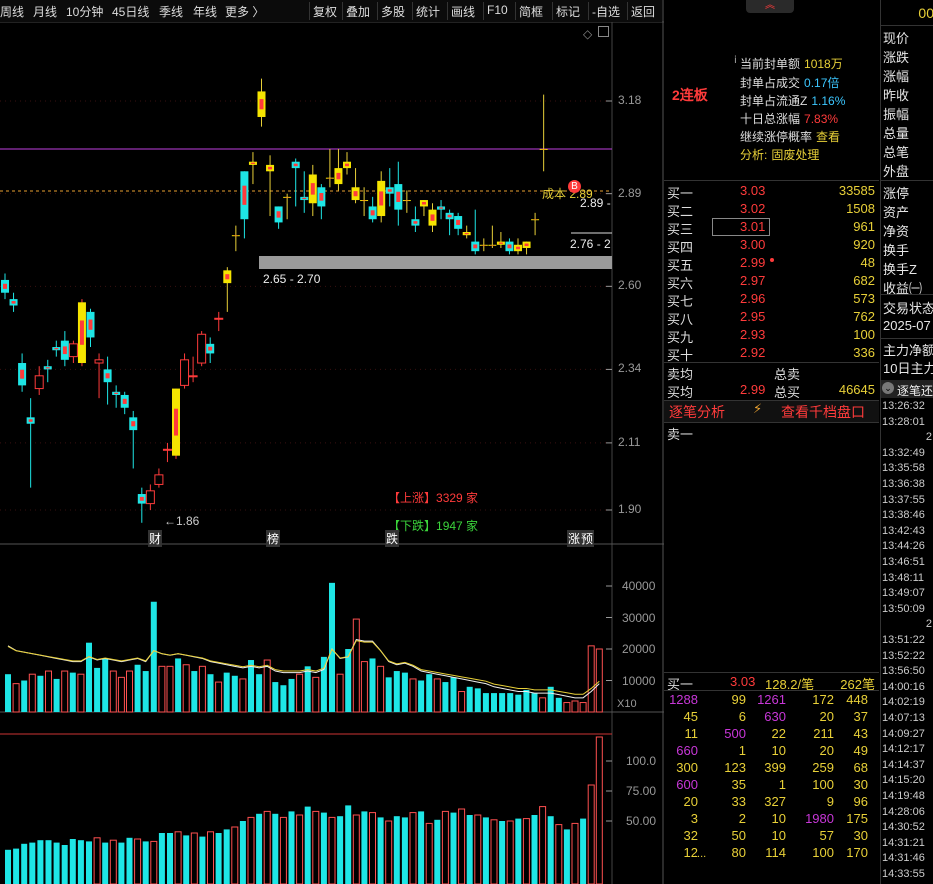  Describe the element at coordinates (864, 244) in the screenshot. I see `bid-level-volume: 920` at that location.